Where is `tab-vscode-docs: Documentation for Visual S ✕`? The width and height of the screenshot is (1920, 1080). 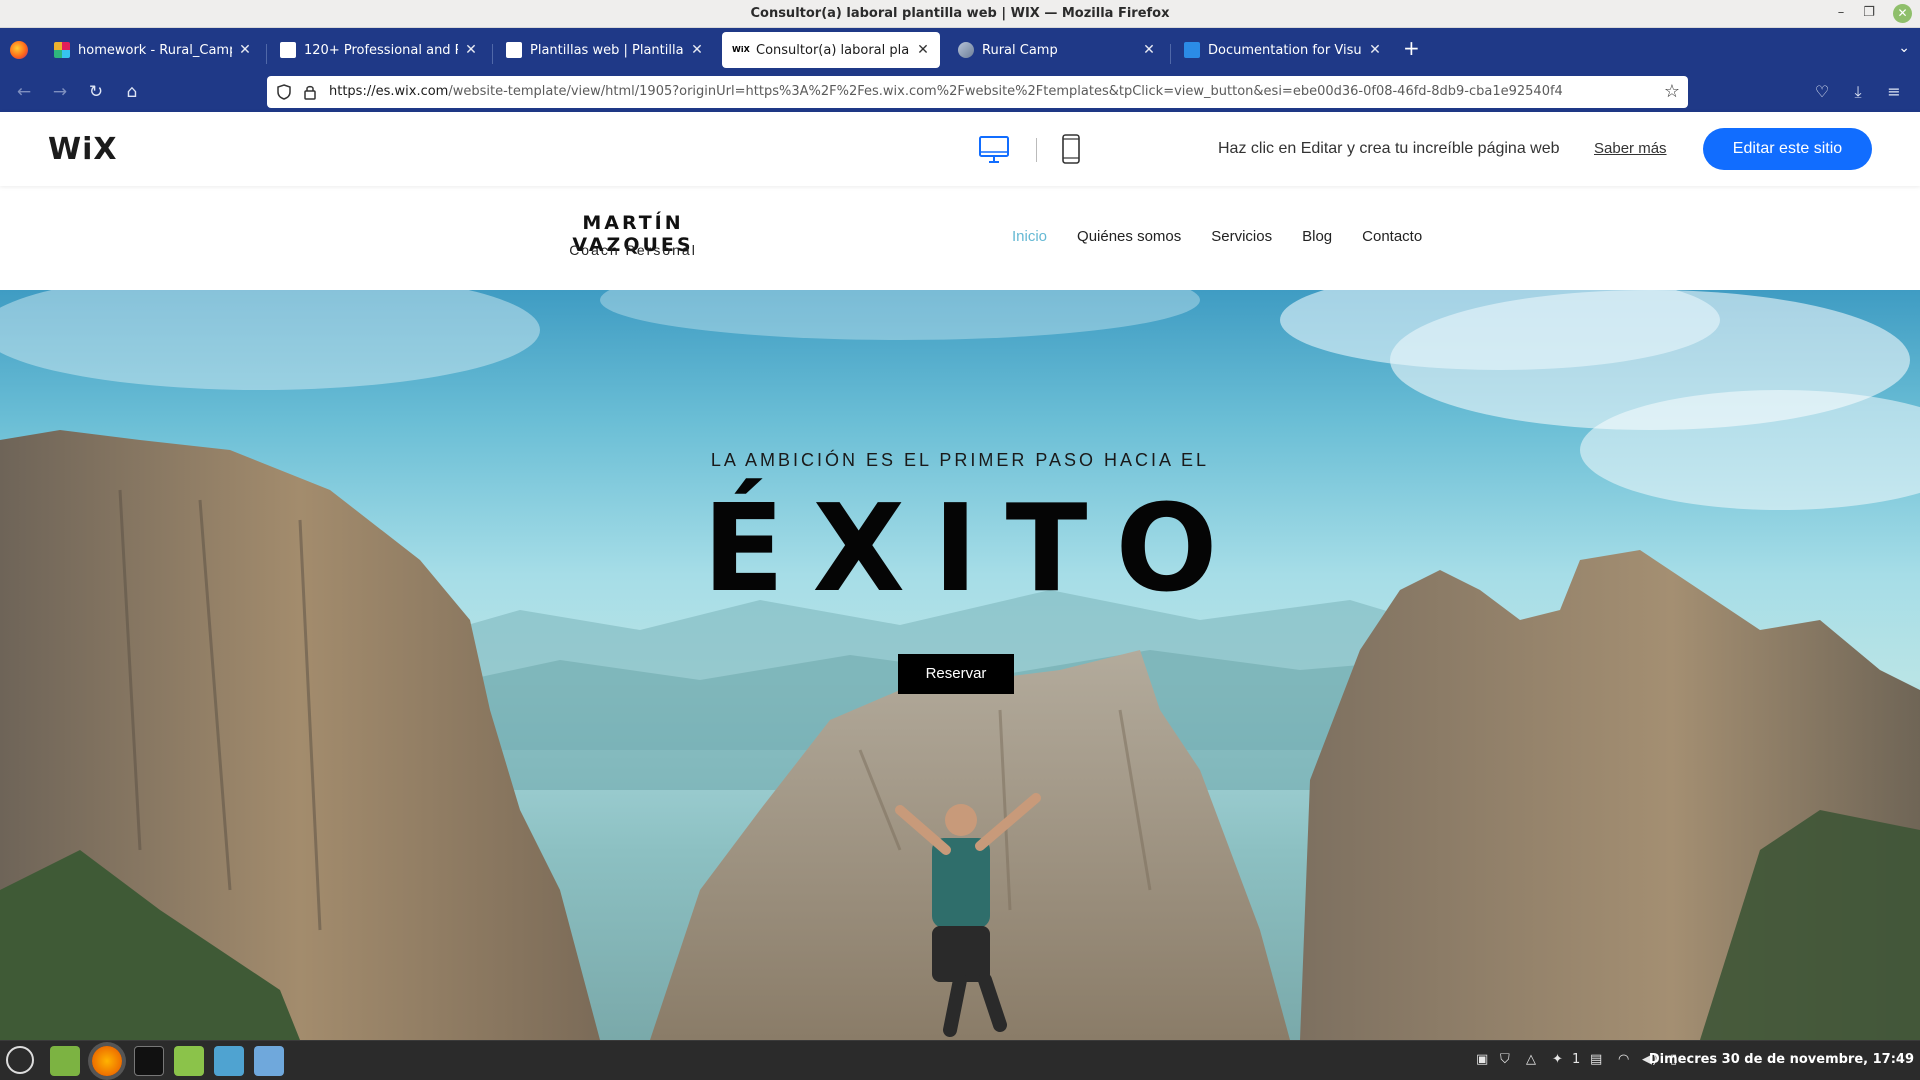
tab-vscode-docs: Documentation for Visual S ✕ is located at coordinates (1283, 50).